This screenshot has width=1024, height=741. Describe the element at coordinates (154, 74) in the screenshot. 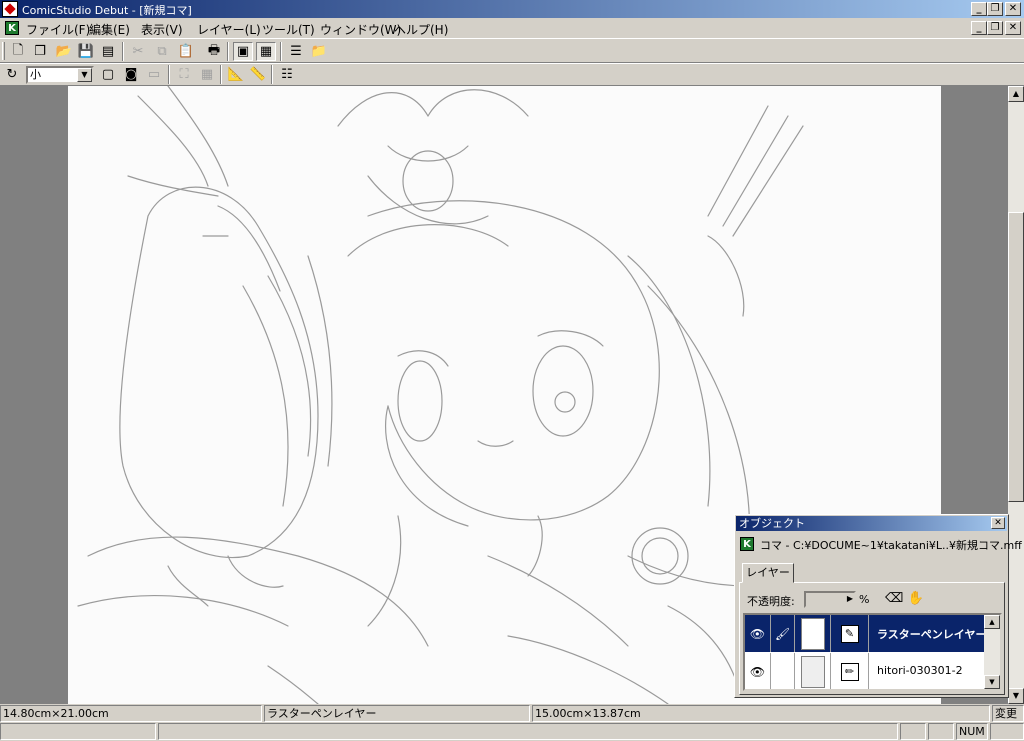

I see `guide-icon: ▭` at that location.